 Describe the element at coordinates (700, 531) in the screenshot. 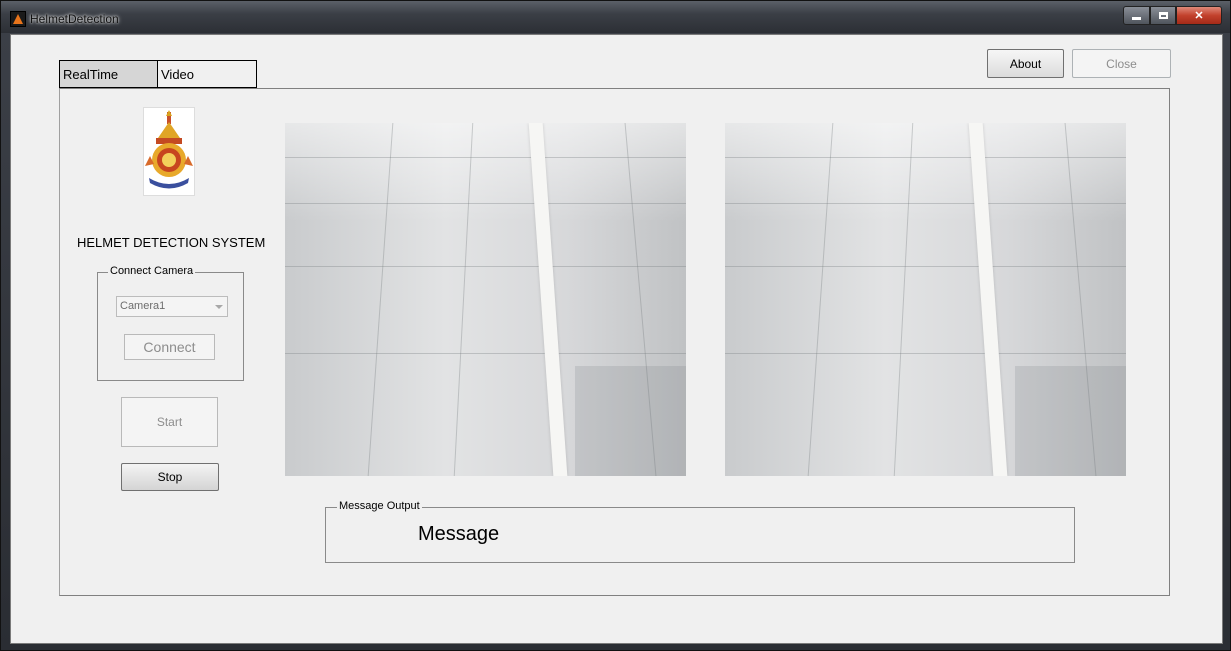

I see `message-output-group: Message Output Message` at that location.